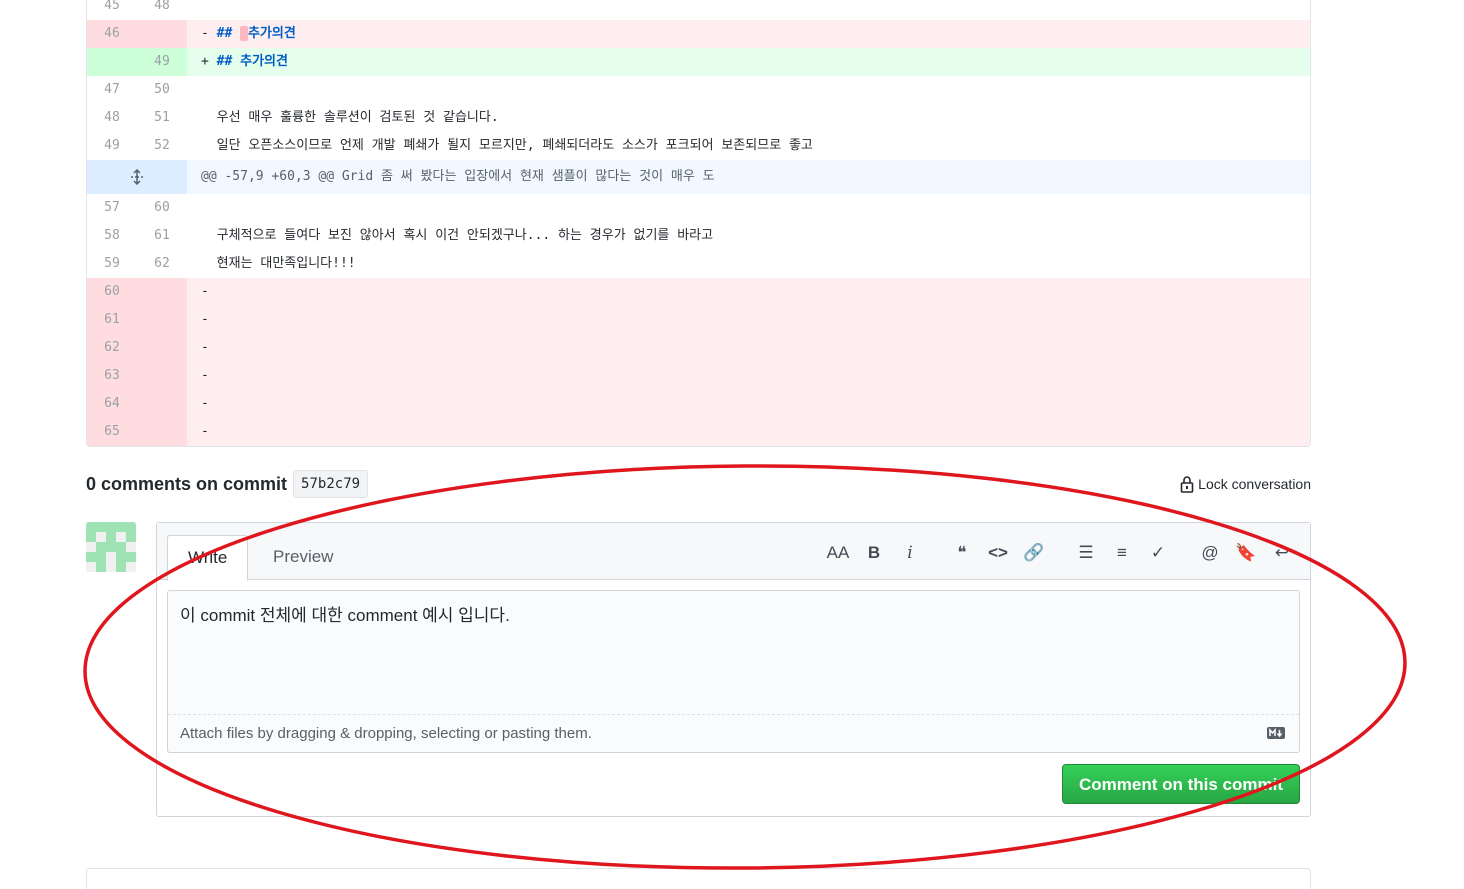  Describe the element at coordinates (112, 146) in the screenshot. I see `old-line-number: 49` at that location.